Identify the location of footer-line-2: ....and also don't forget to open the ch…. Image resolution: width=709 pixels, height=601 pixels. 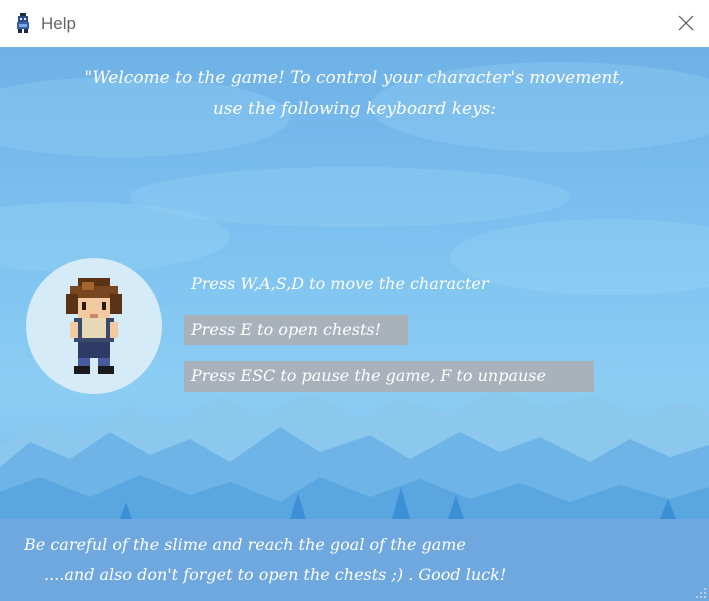
(275, 574).